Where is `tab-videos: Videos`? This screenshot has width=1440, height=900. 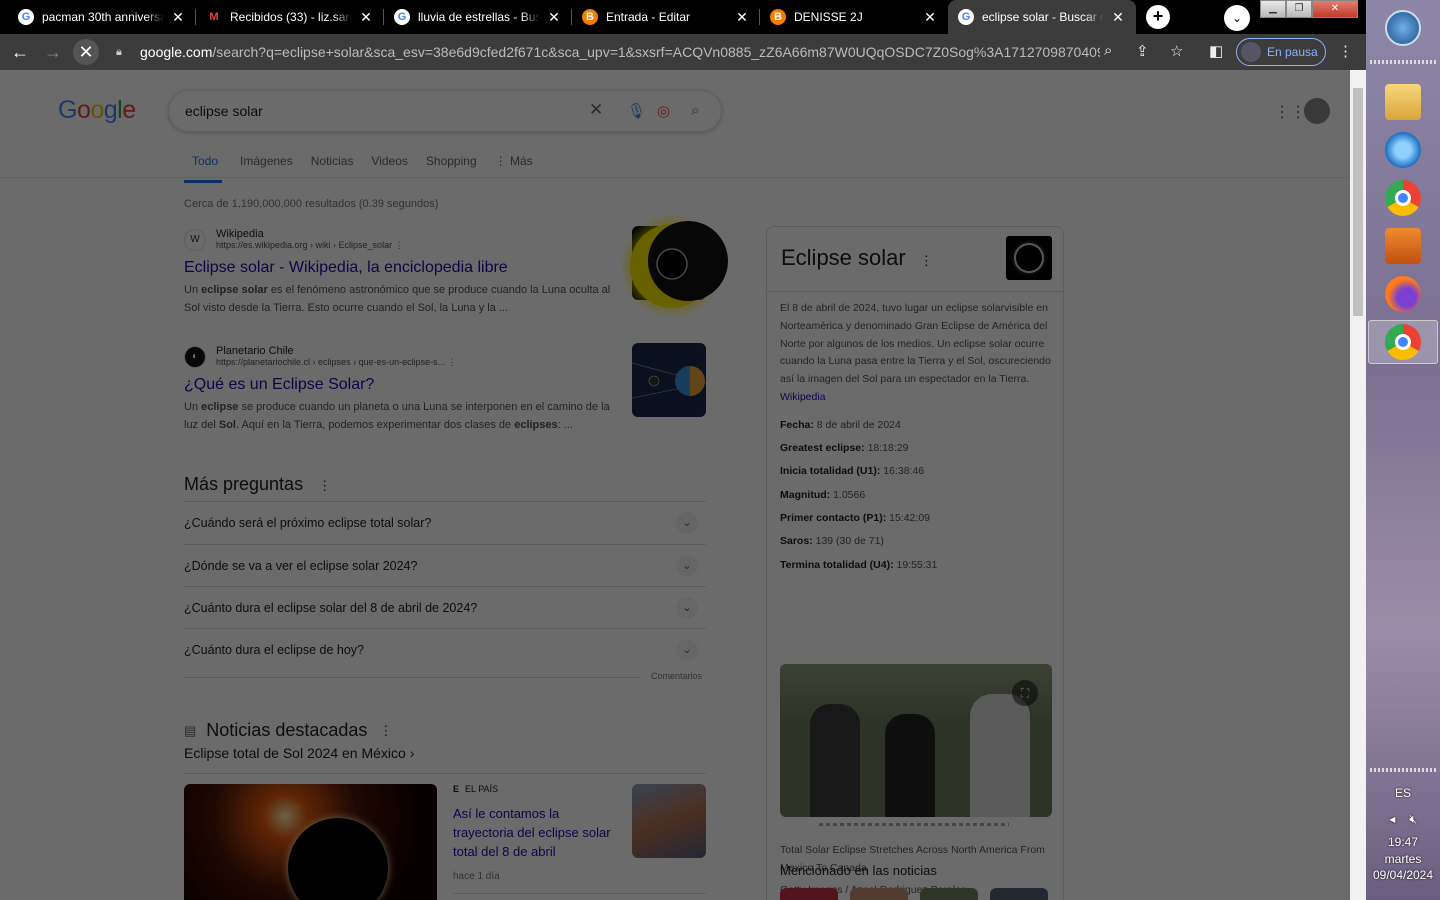 tab-videos: Videos is located at coordinates (389, 168).